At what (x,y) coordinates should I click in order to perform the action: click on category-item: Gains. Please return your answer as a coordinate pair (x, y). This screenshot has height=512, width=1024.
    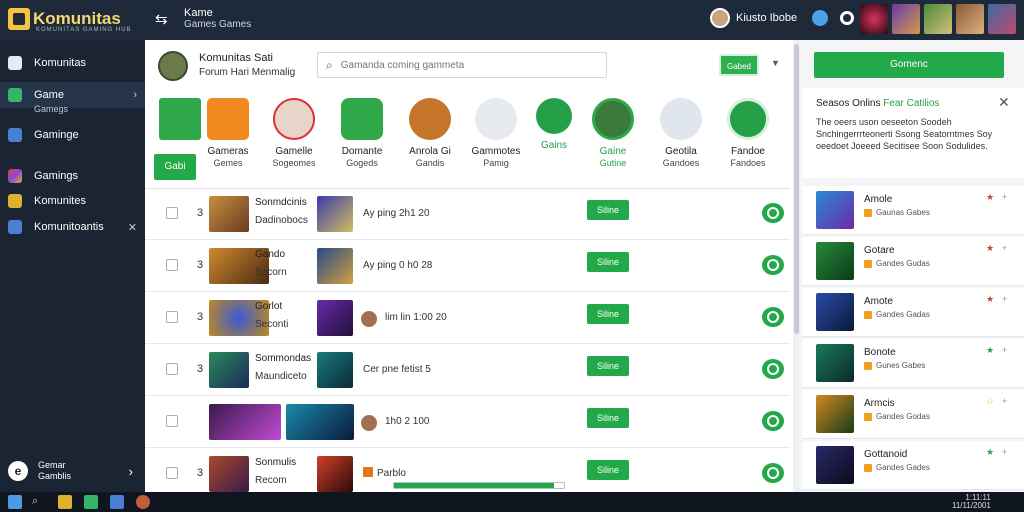
    Looking at the image, I should click on (554, 125).